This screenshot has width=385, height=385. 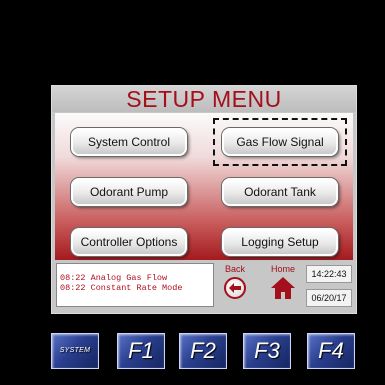 What do you see at coordinates (329, 274) in the screenshot?
I see `time-display: 14:22:43` at bounding box center [329, 274].